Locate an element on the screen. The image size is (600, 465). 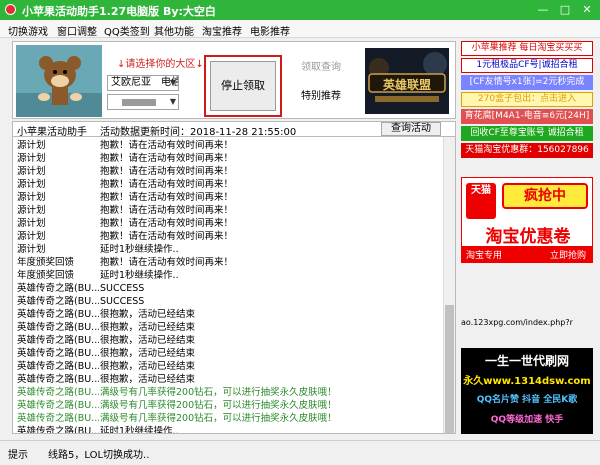
tmall-footer-left: 淘宝专用 is located at coordinates (484, 256).